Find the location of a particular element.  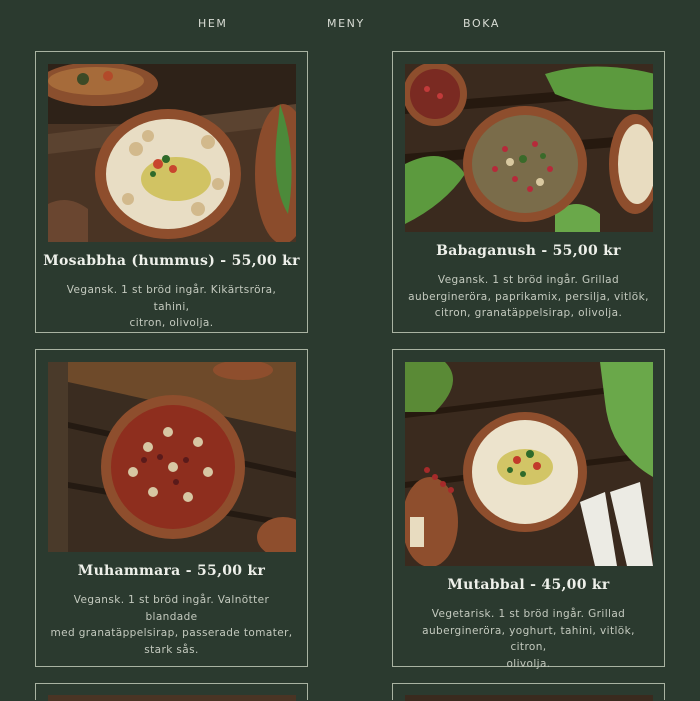

description-line: med granatäppelsirap, passerade tomater, is located at coordinates (171, 633).